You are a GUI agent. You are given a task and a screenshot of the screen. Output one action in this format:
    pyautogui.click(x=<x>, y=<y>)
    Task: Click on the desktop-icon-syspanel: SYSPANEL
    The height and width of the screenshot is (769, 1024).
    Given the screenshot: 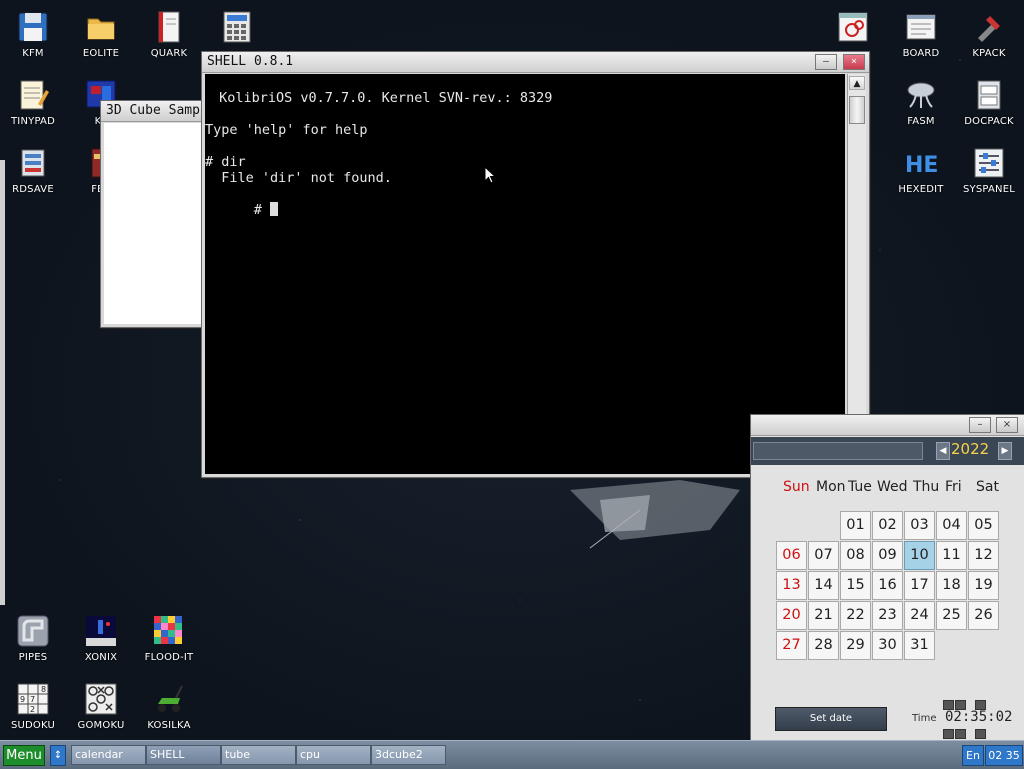 What is the action you would take?
    pyautogui.click(x=989, y=170)
    